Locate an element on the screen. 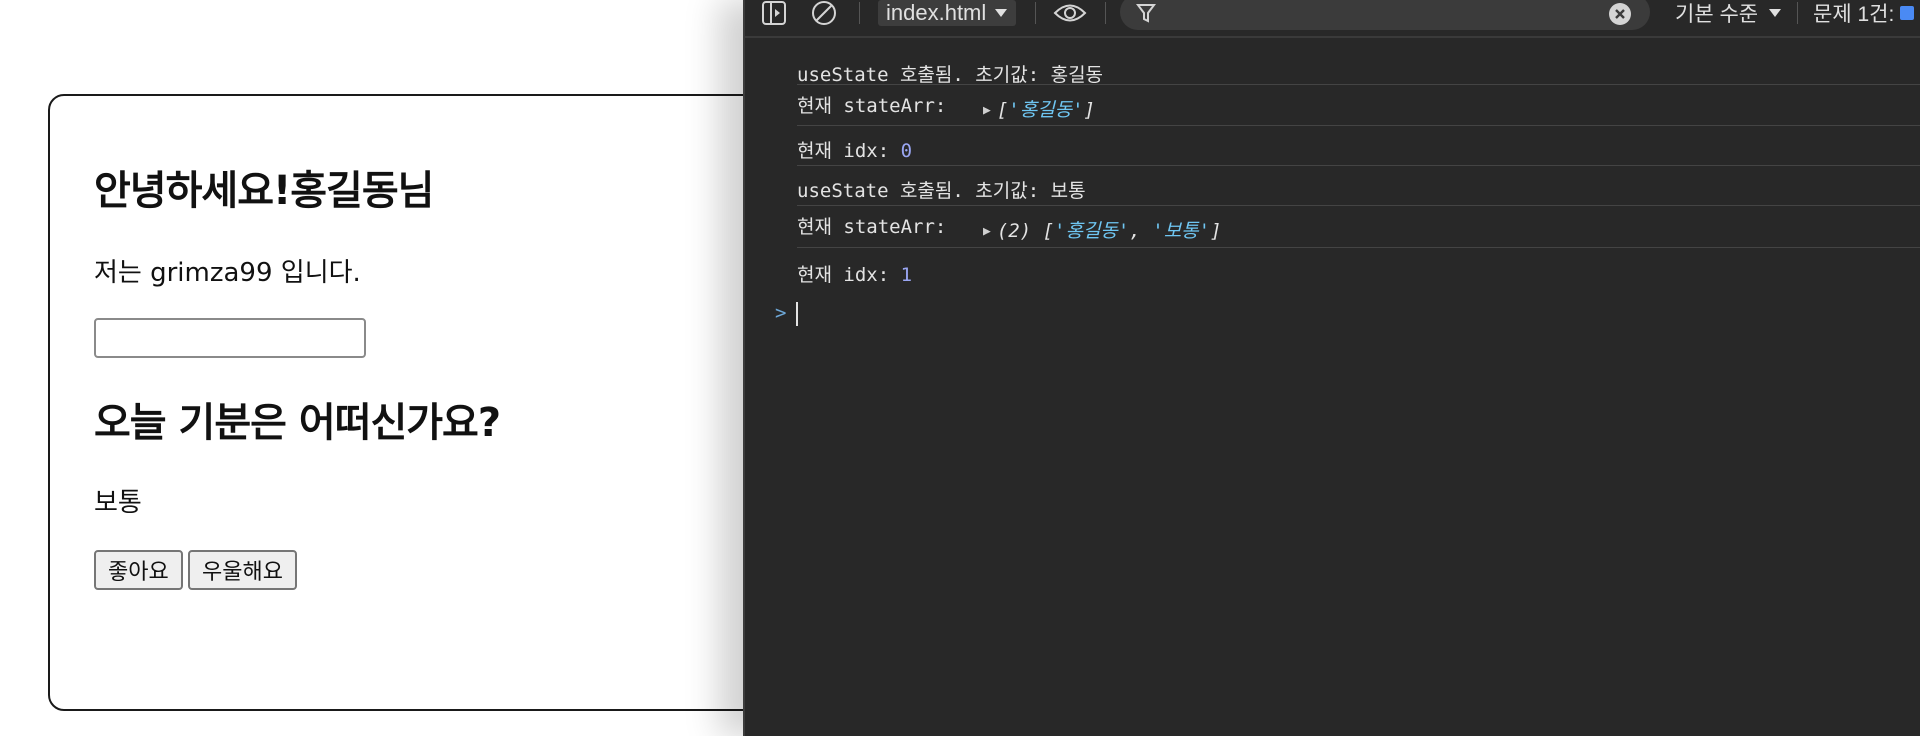 This screenshot has width=1920, height=736. context-select: index.html is located at coordinates (947, 13).